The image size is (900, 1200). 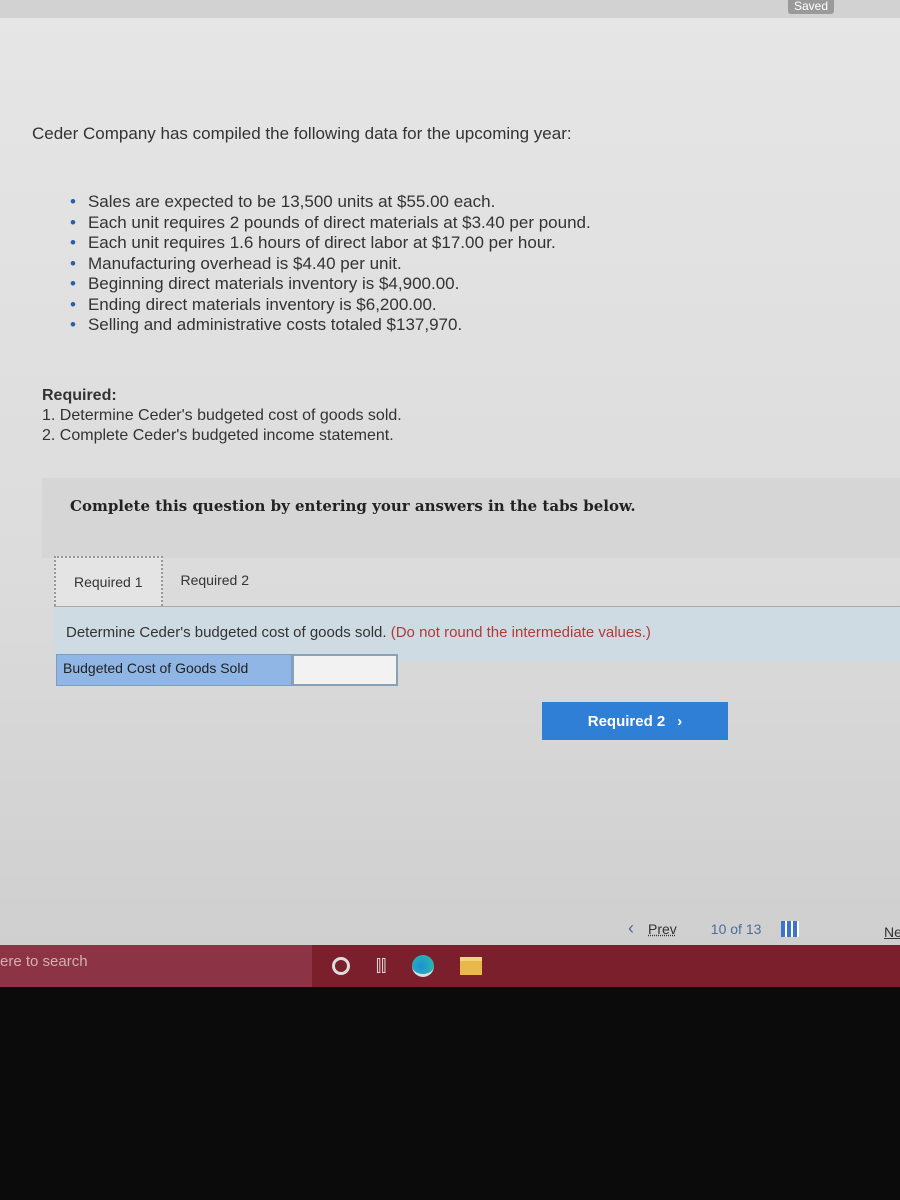 What do you see at coordinates (156, 966) in the screenshot?
I see `taskbar-search: ere to search` at bounding box center [156, 966].